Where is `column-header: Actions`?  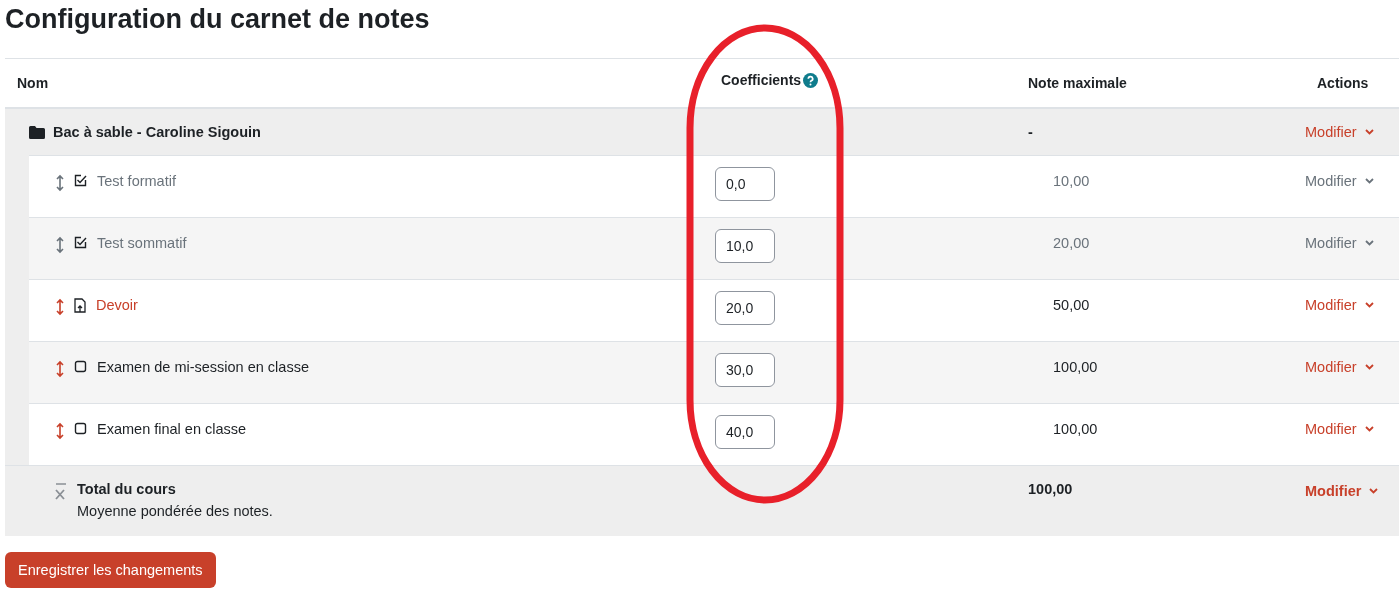 column-header: Actions is located at coordinates (1343, 83).